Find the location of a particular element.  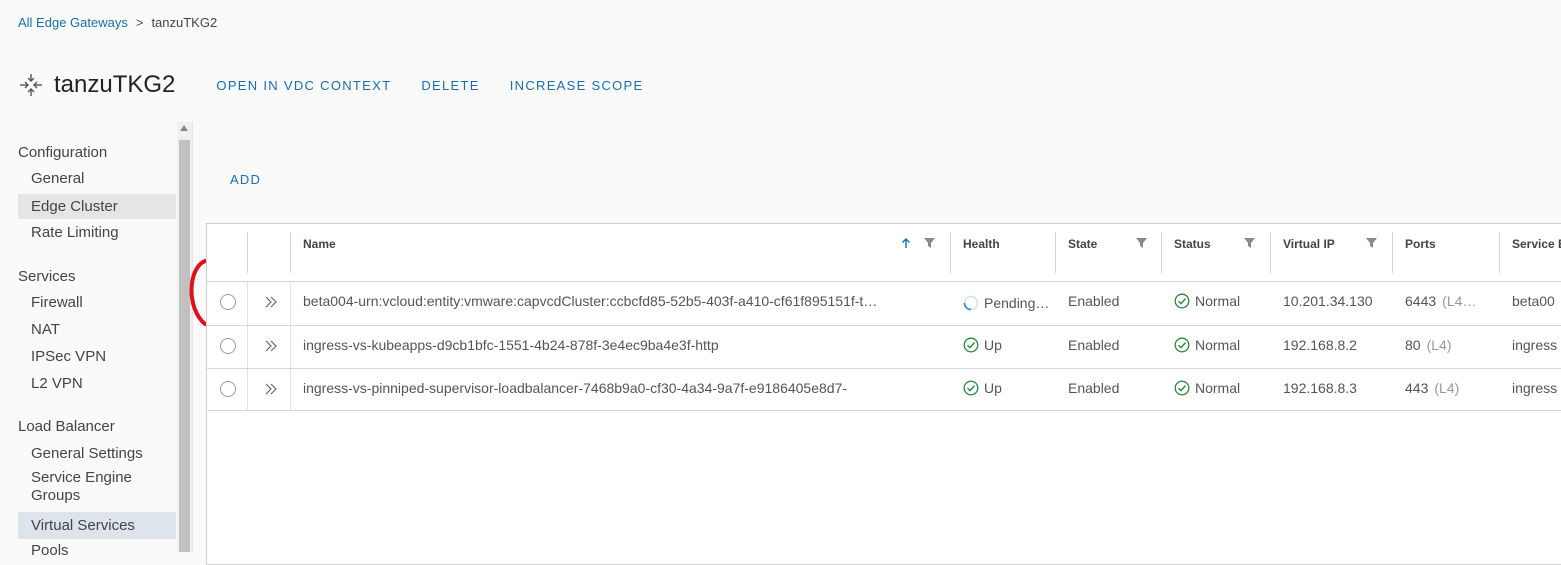

column-header-ports: Ports is located at coordinates (1445, 252).